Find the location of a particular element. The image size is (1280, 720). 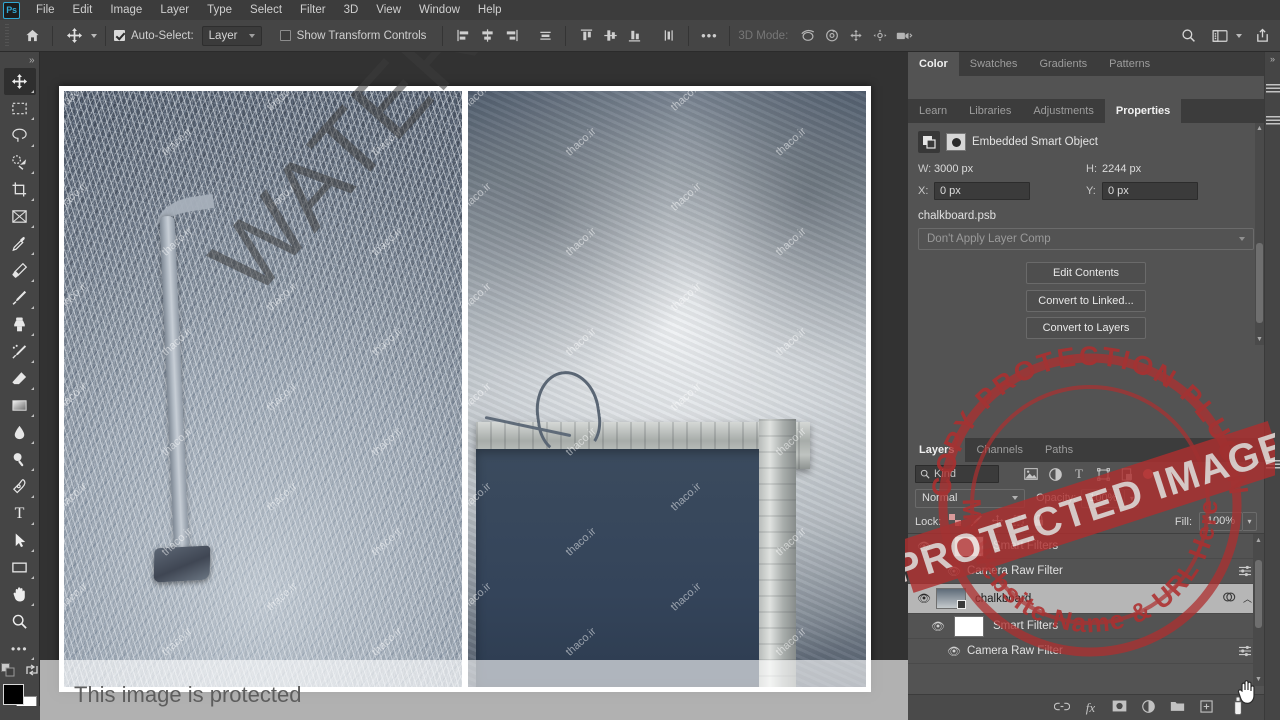

tab-layers: Layers is located at coordinates (937, 450).